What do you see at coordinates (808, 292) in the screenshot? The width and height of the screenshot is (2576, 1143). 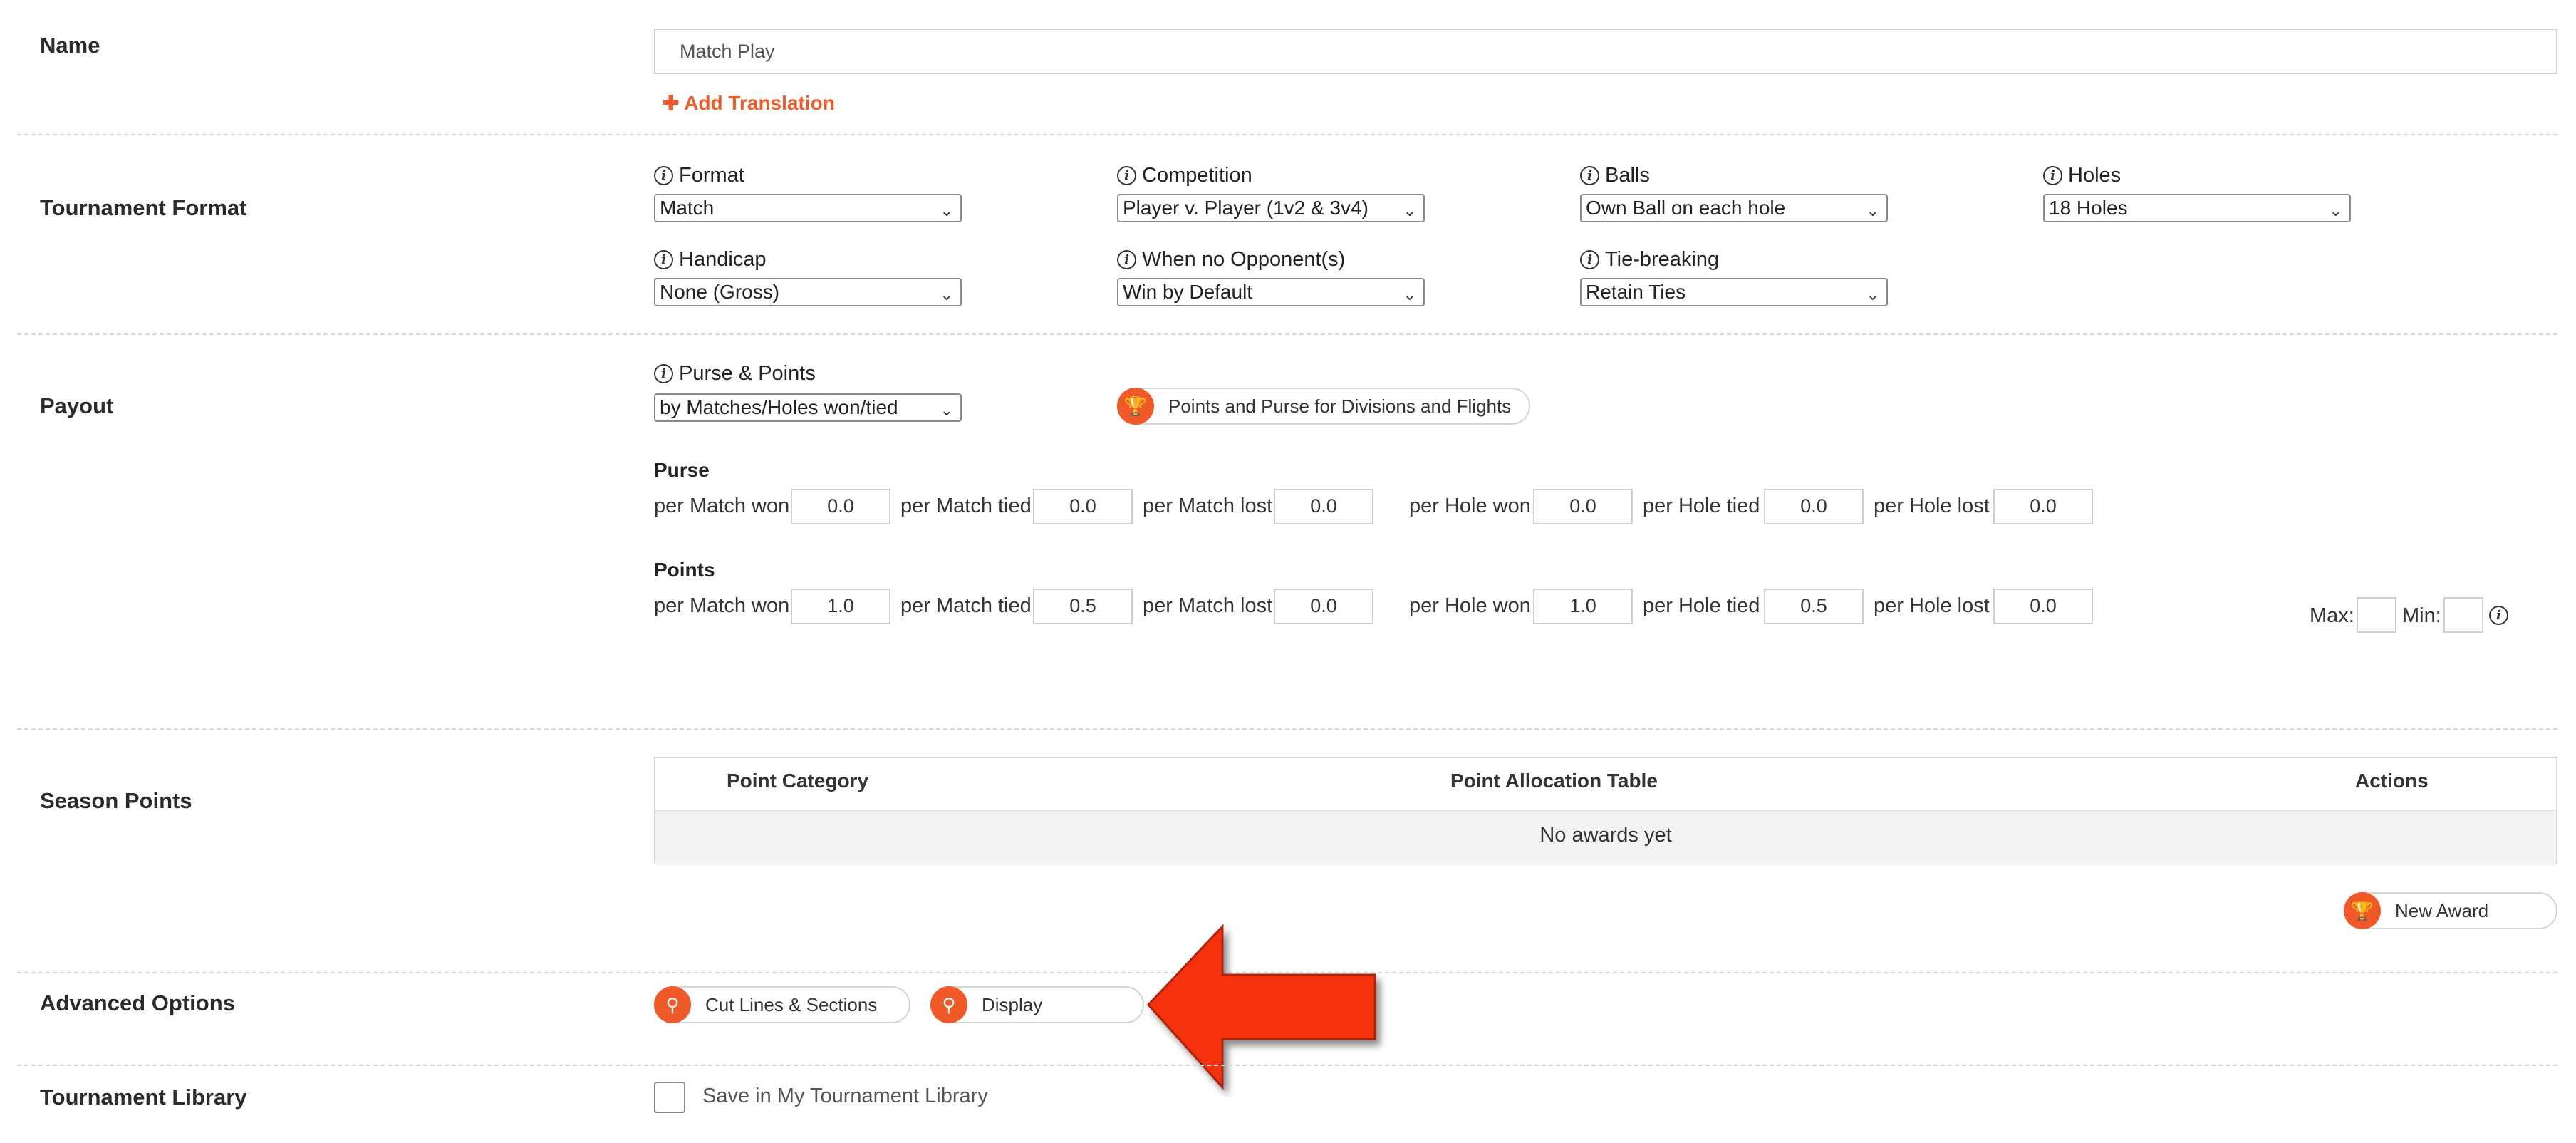 I see `handicap-select: None (Gross) ⌄` at bounding box center [808, 292].